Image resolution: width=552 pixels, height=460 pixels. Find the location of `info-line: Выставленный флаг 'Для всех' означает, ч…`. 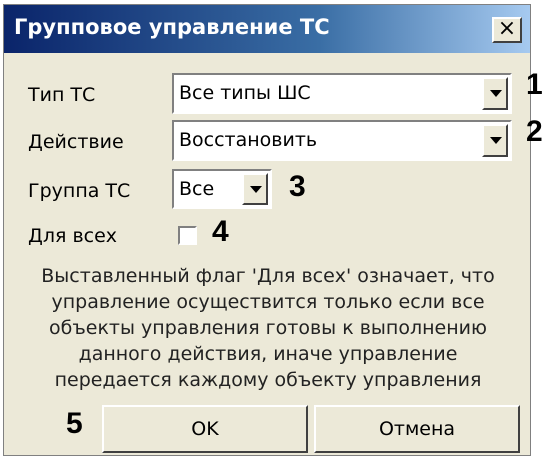

info-line: Выставленный флаг 'Для всех' означает, ч… is located at coordinates (268, 276).